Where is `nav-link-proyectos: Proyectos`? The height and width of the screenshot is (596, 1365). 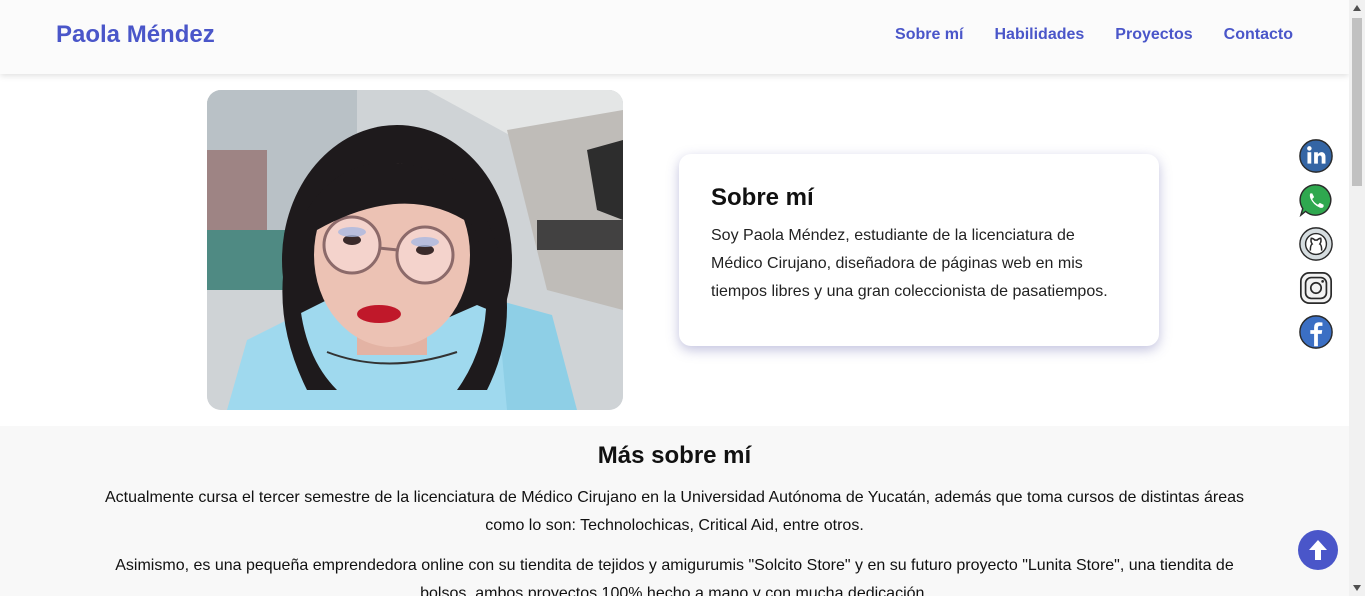 nav-link-proyectos: Proyectos is located at coordinates (1153, 35).